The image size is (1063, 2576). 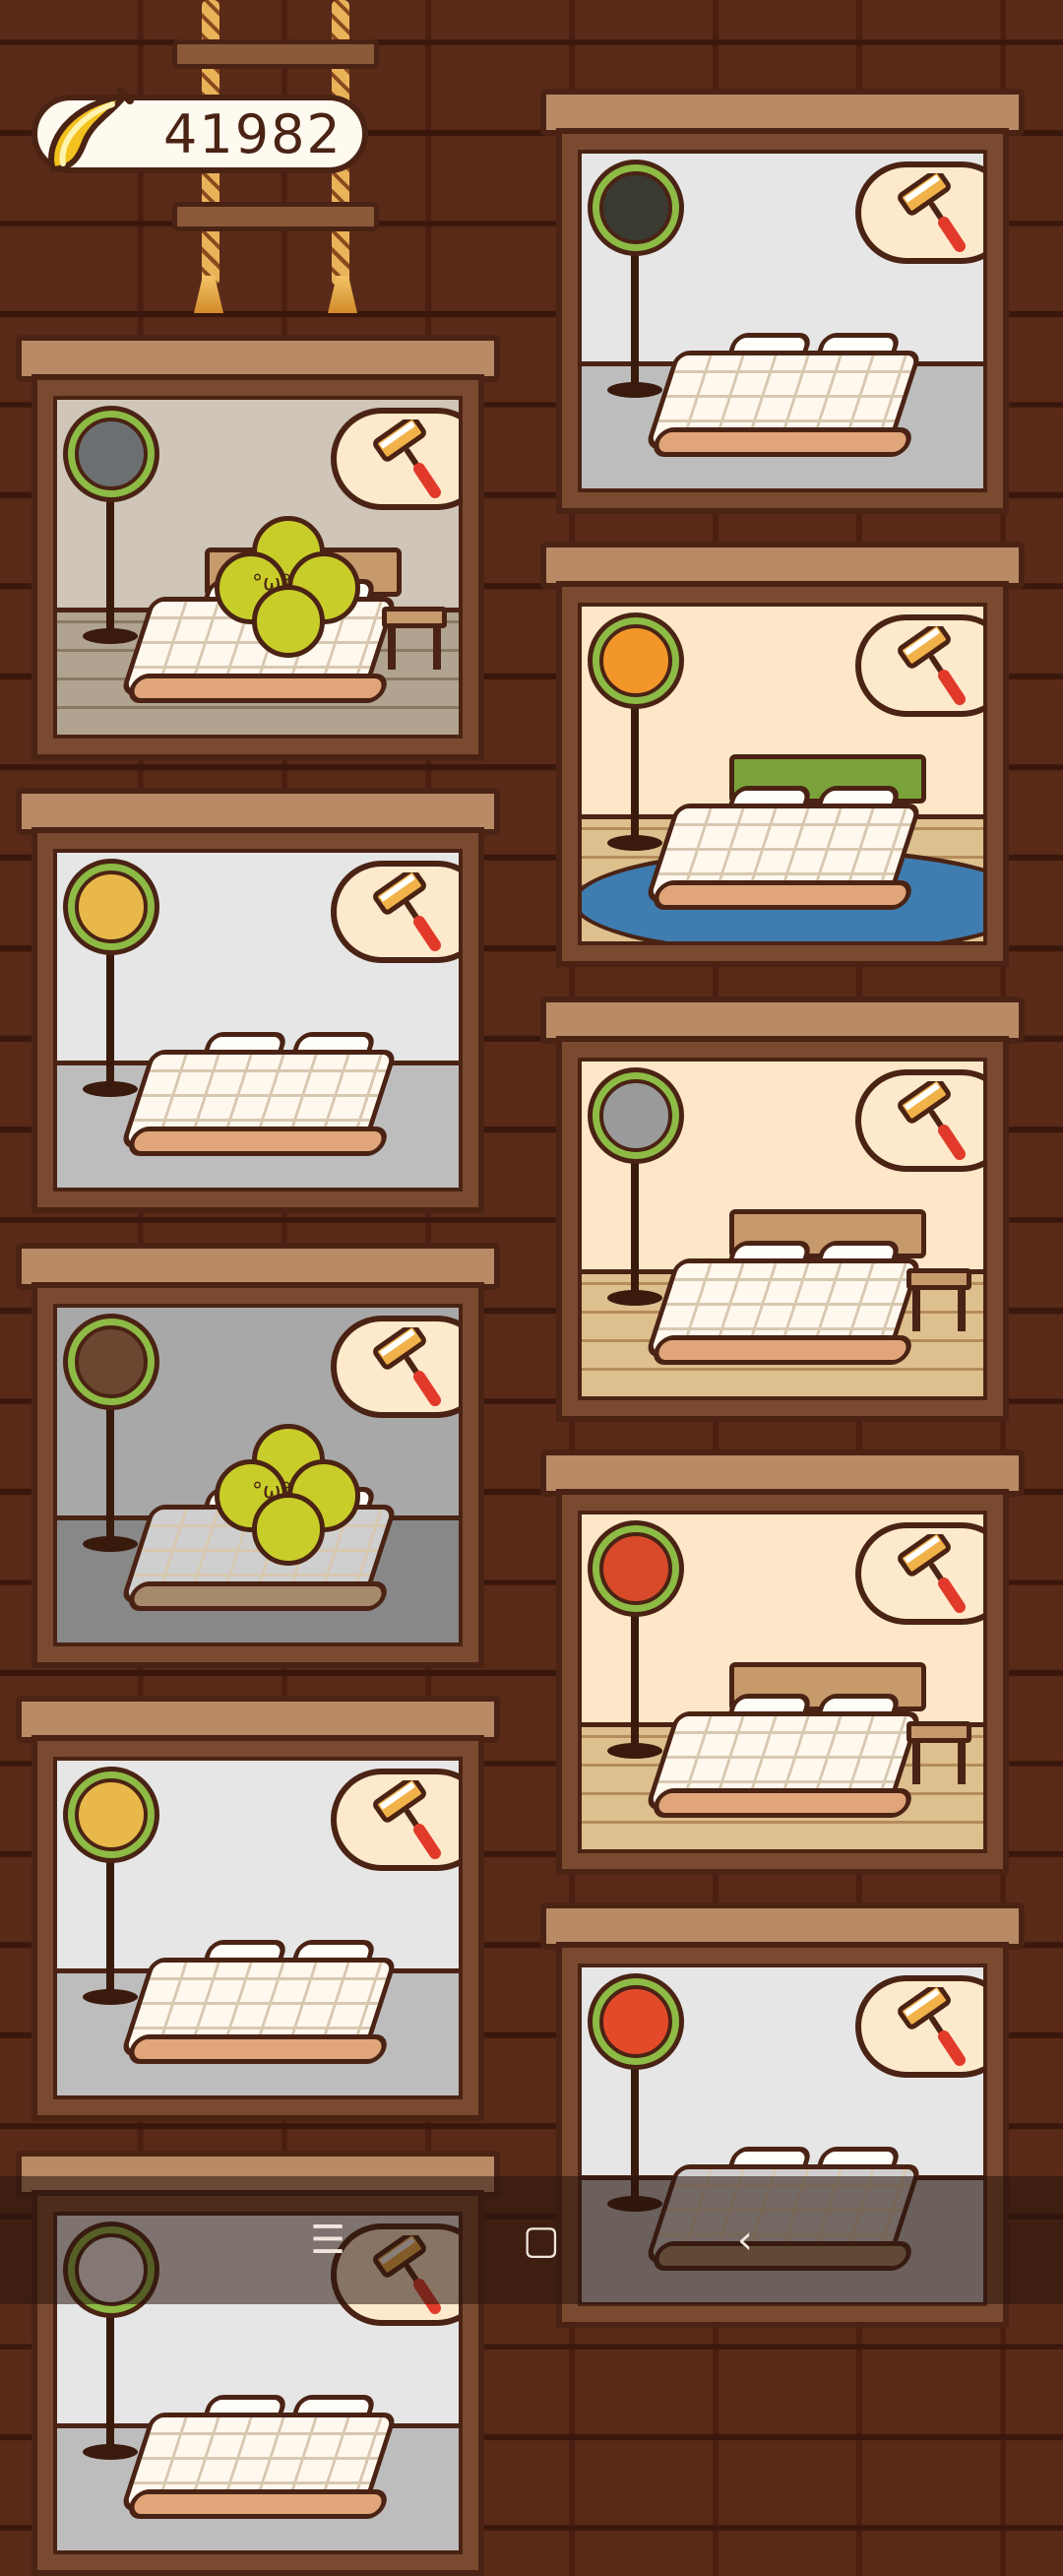 What do you see at coordinates (541, 2240) in the screenshot?
I see `home-nav-button: ▢` at bounding box center [541, 2240].